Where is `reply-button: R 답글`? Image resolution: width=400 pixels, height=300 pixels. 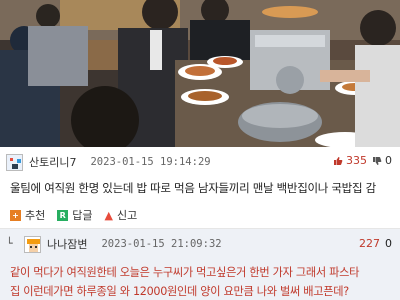
reply-button: R 답글 is located at coordinates (75, 215).